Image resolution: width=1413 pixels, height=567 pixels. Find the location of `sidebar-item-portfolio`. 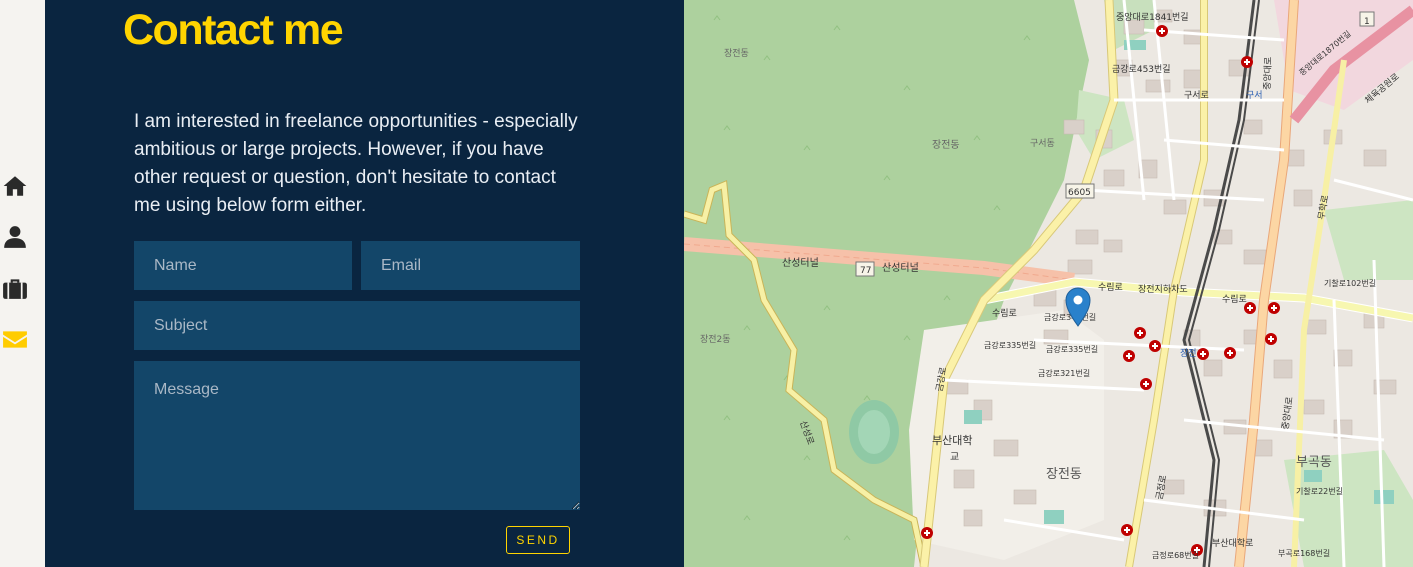

sidebar-item-portfolio is located at coordinates (15, 288).